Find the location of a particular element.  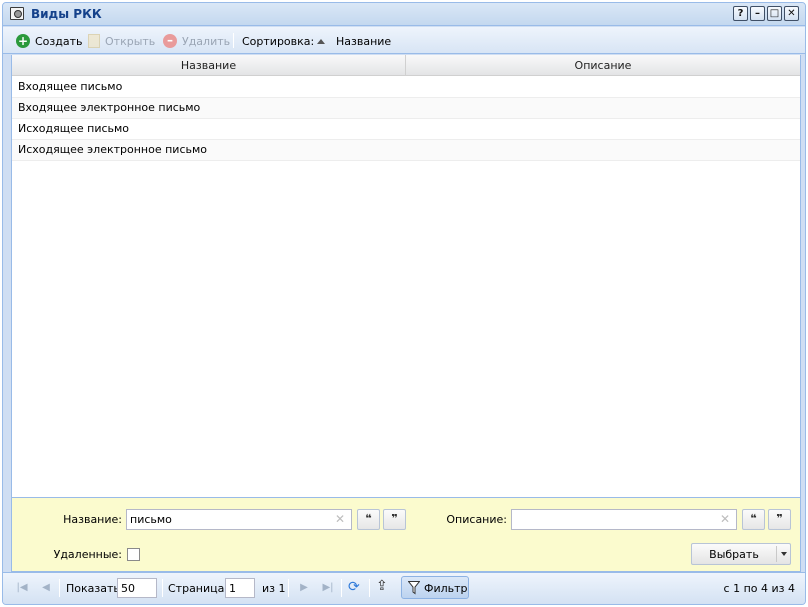

deleted-filter-label: Удаленные: is located at coordinates (87, 554).